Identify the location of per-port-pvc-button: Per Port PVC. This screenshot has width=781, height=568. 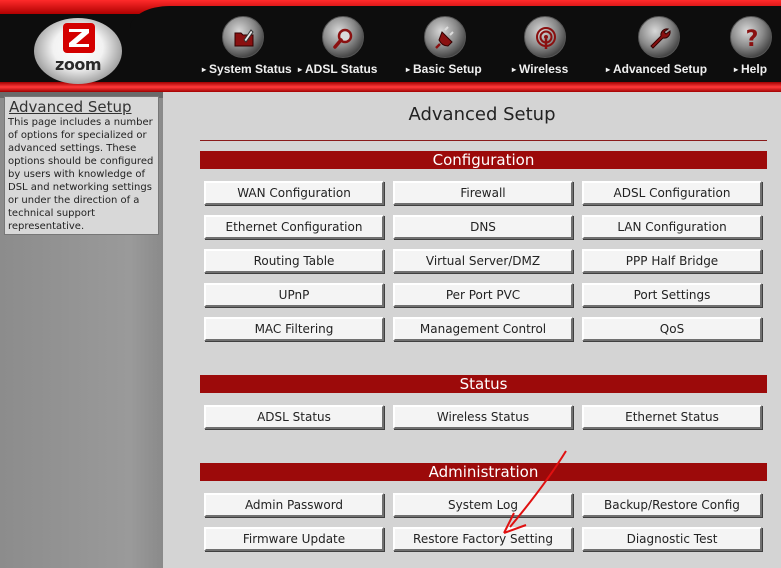
(483, 295).